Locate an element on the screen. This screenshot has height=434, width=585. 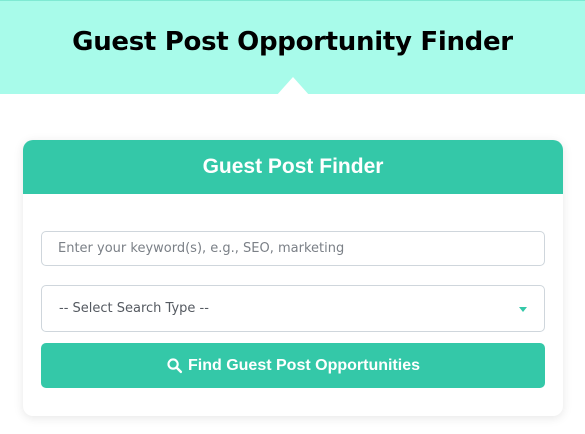
find-opportunities-button: Find Guest Post Opportunities is located at coordinates (293, 365).